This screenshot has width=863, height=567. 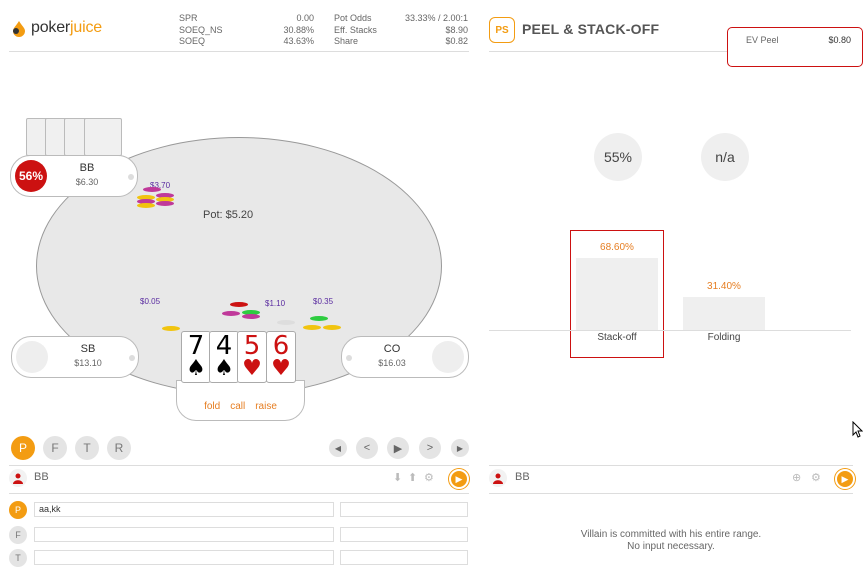 I want to click on seat-name: CO, so click(x=392, y=349).